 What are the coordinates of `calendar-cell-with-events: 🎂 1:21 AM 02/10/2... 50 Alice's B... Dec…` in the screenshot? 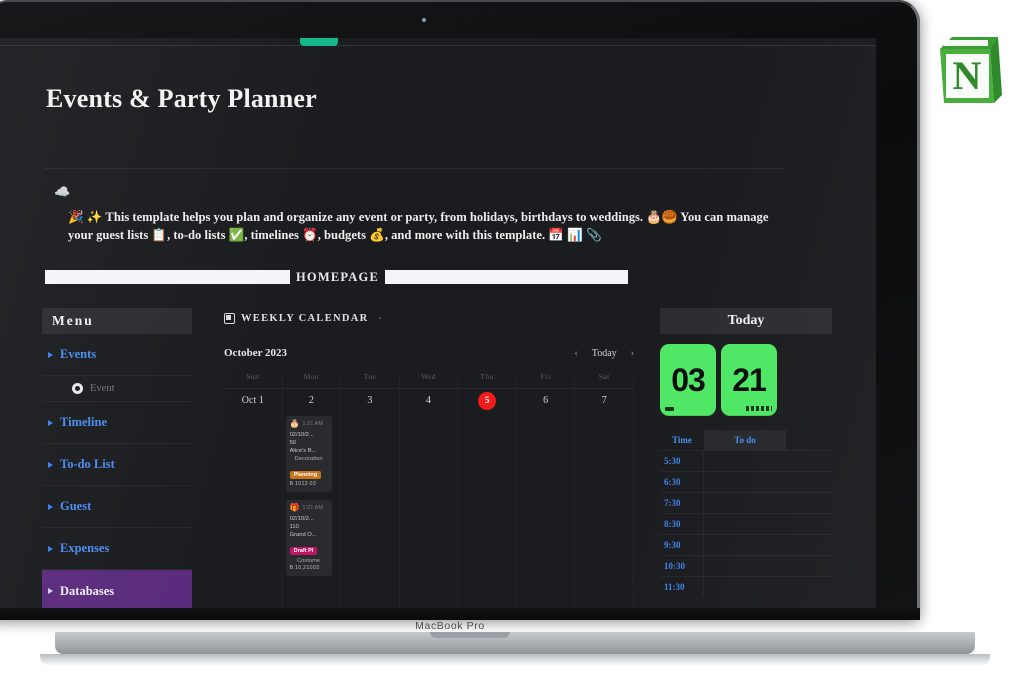 It's located at (312, 510).